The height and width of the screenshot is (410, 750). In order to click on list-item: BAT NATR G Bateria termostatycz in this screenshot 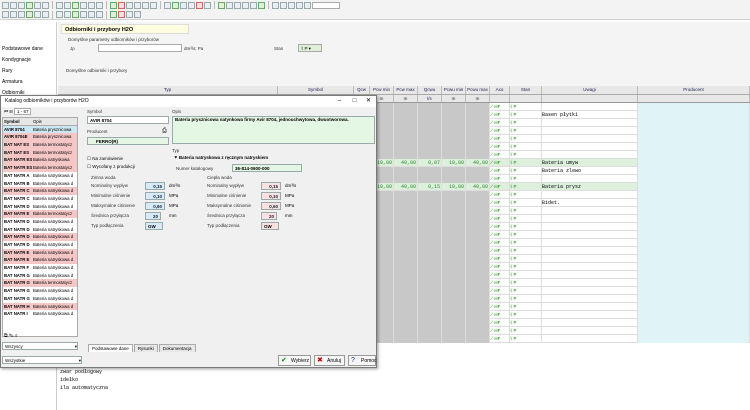, I will do `click(40, 283)`.